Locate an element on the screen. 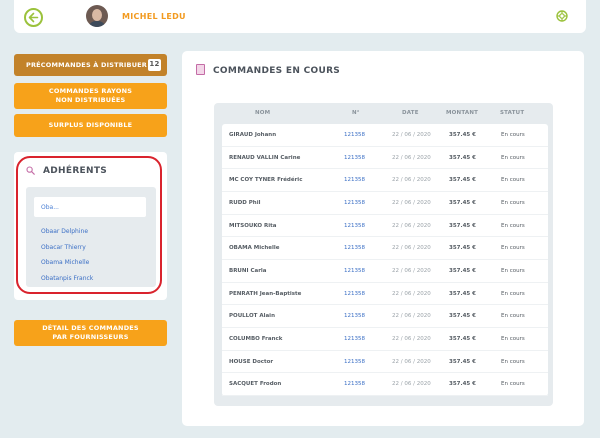 Image resolution: width=600 pixels, height=438 pixels. row-nom: HOUSE Doctor is located at coordinates (251, 361).